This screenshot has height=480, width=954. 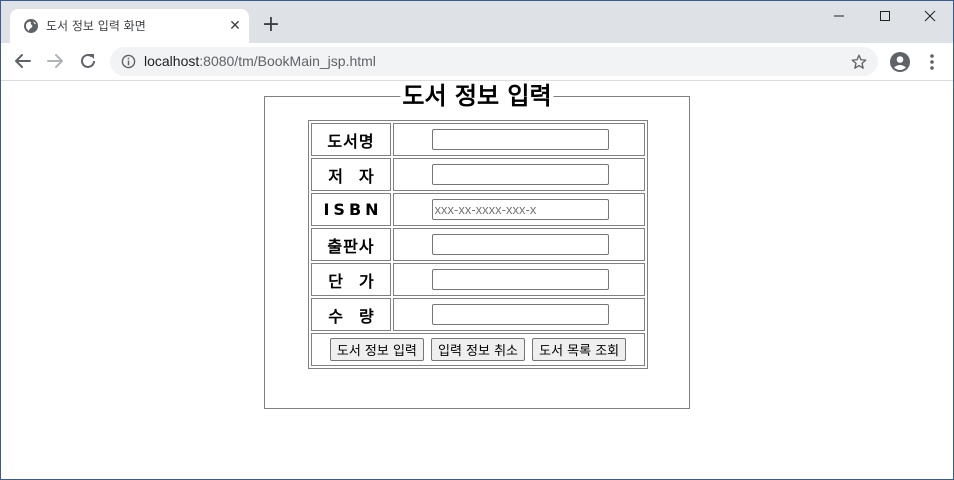 I want to click on price-cell, so click(x=519, y=279).